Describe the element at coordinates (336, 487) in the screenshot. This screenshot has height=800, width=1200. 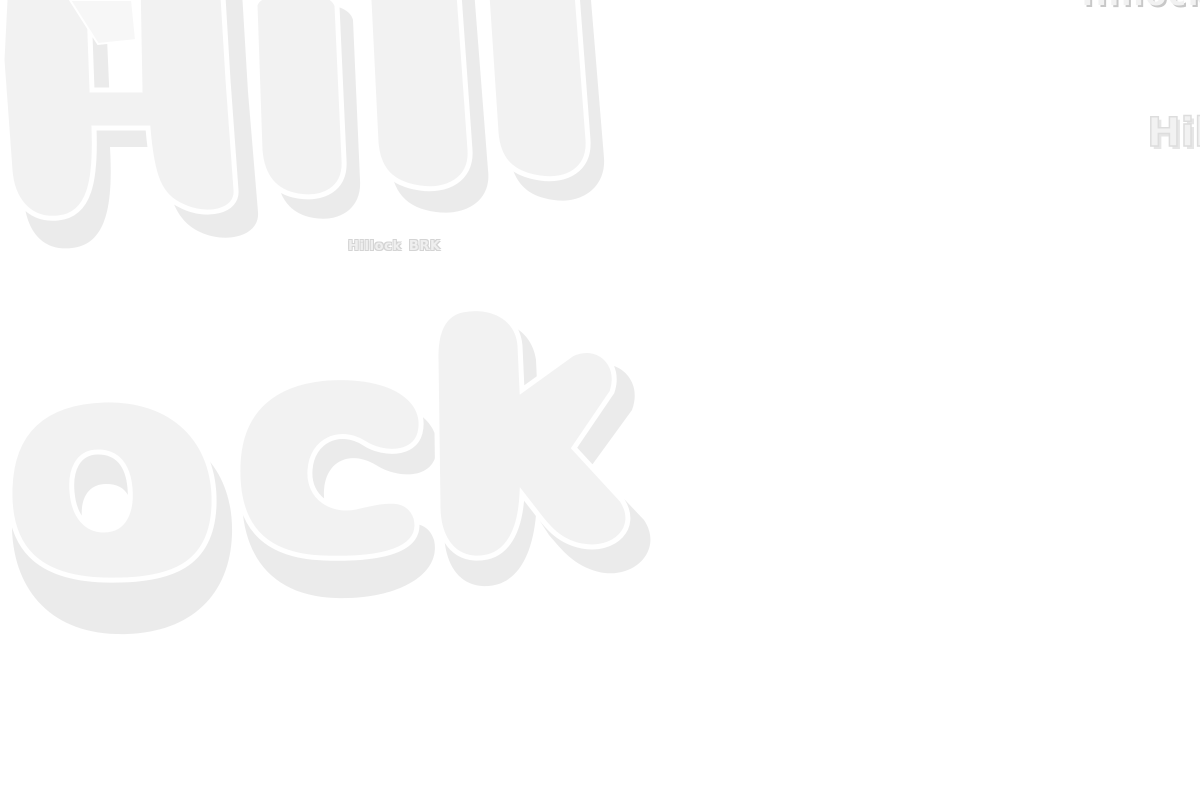
I see `glyph-c` at that location.